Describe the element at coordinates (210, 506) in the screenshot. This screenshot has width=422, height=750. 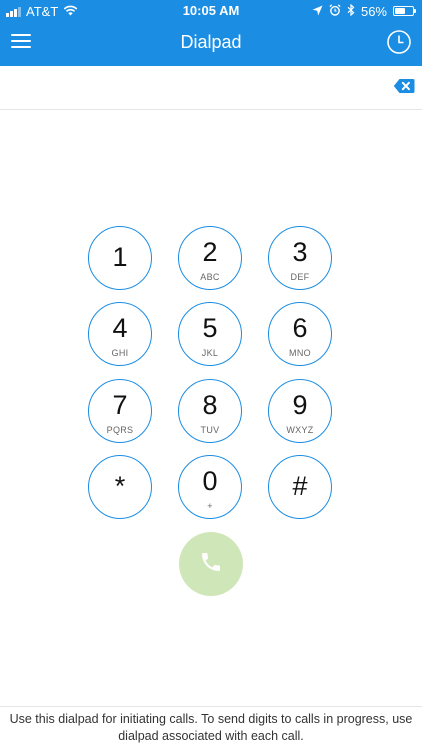
I see `key-letters: +` at that location.